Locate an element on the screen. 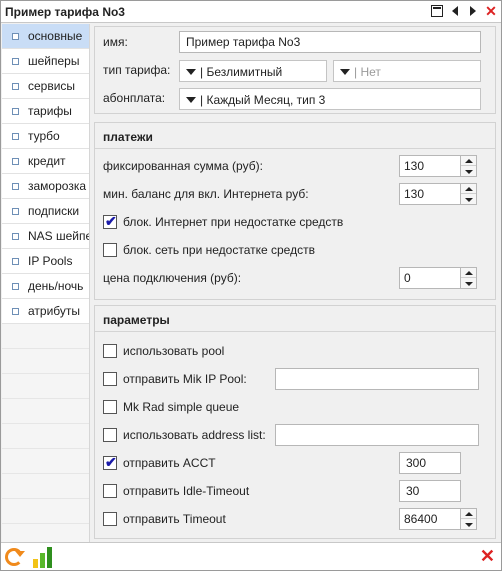 Image resolution: width=502 pixels, height=571 pixels. sidebar-item-label: NAS шейпер is located at coordinates (58, 236).